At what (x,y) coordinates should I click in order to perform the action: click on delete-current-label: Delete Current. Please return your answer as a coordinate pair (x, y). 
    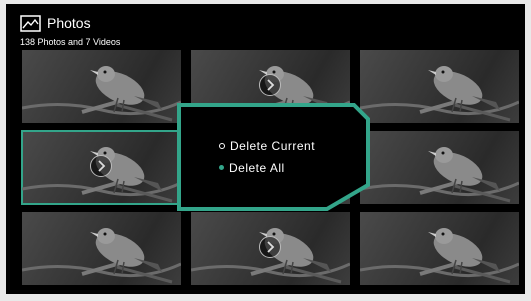
    Looking at the image, I should click on (273, 146).